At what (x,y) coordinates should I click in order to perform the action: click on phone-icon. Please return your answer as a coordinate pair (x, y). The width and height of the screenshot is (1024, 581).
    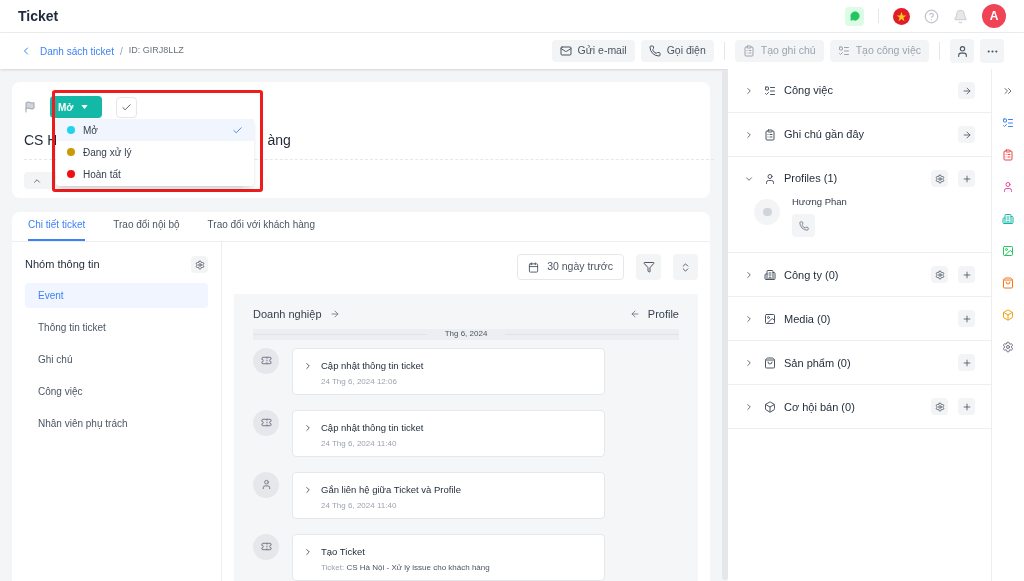
    Looking at the image, I should click on (654, 51).